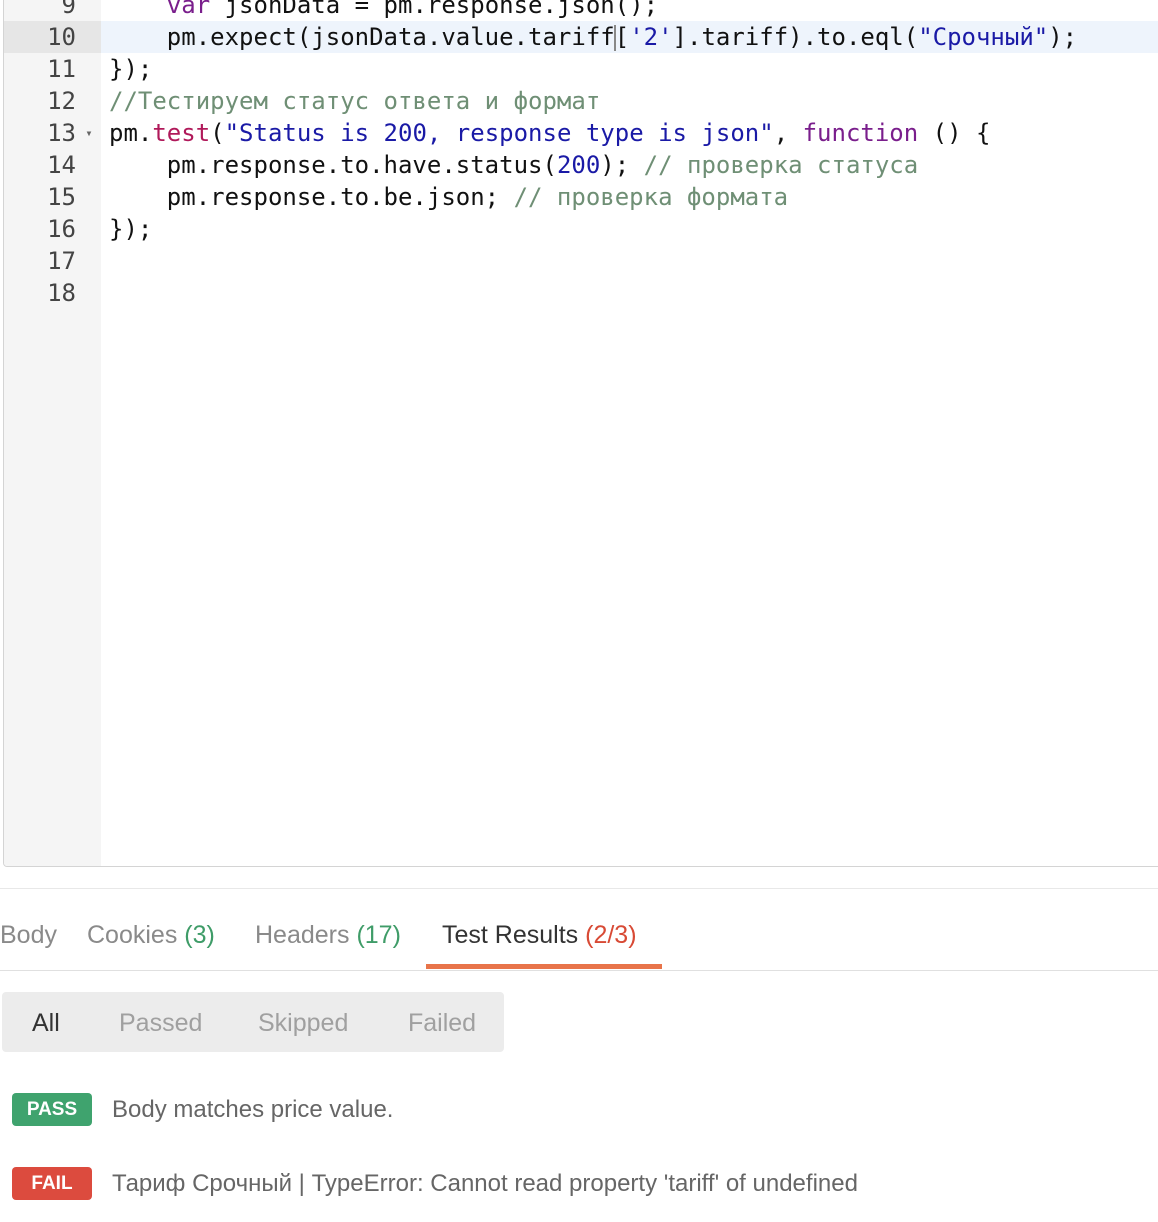 This screenshot has width=1158, height=1222. I want to click on test-result-row: PASS Body matches price value., so click(582, 1110).